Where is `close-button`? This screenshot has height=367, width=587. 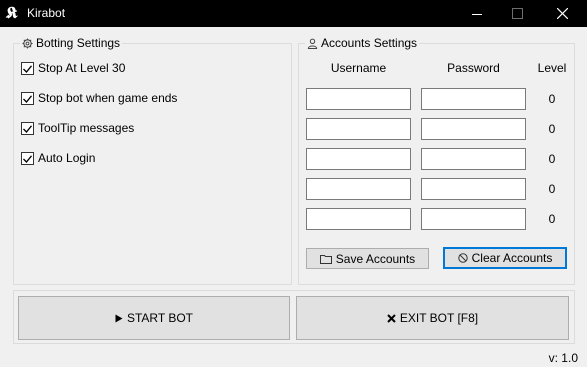 close-button is located at coordinates (562, 13).